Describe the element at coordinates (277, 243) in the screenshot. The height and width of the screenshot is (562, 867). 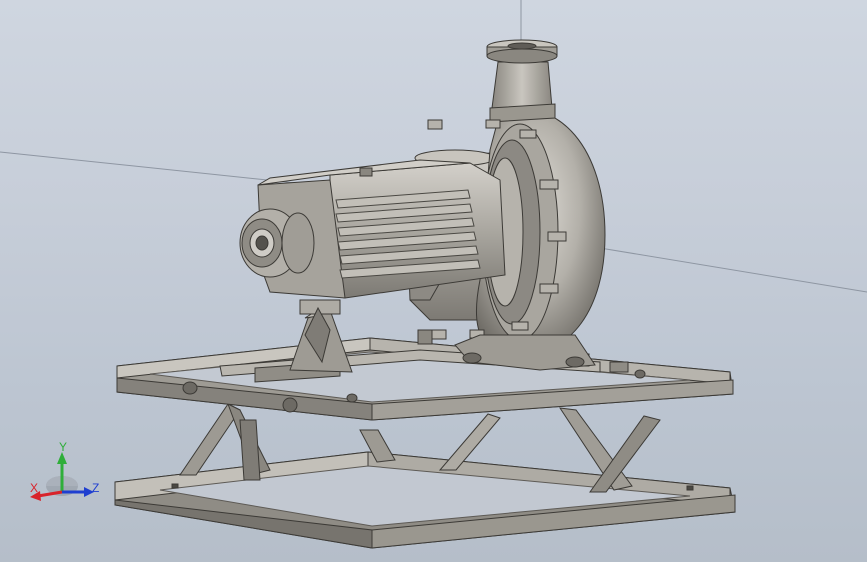
I see `drive-end-flange` at that location.